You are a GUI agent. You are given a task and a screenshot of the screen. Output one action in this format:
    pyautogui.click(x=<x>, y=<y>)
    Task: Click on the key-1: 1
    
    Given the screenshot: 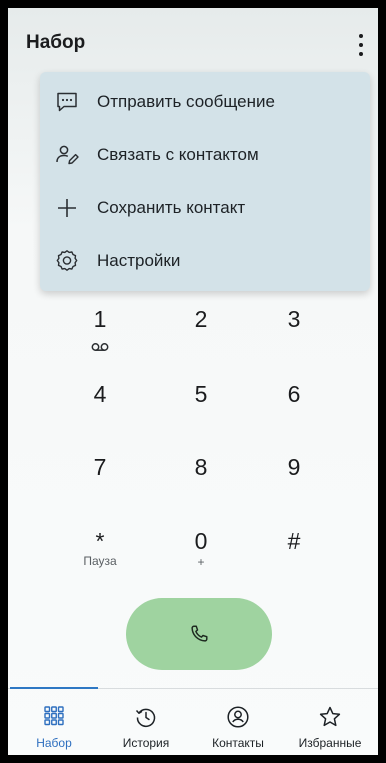 What is the action you would take?
    pyautogui.click(x=100, y=330)
    